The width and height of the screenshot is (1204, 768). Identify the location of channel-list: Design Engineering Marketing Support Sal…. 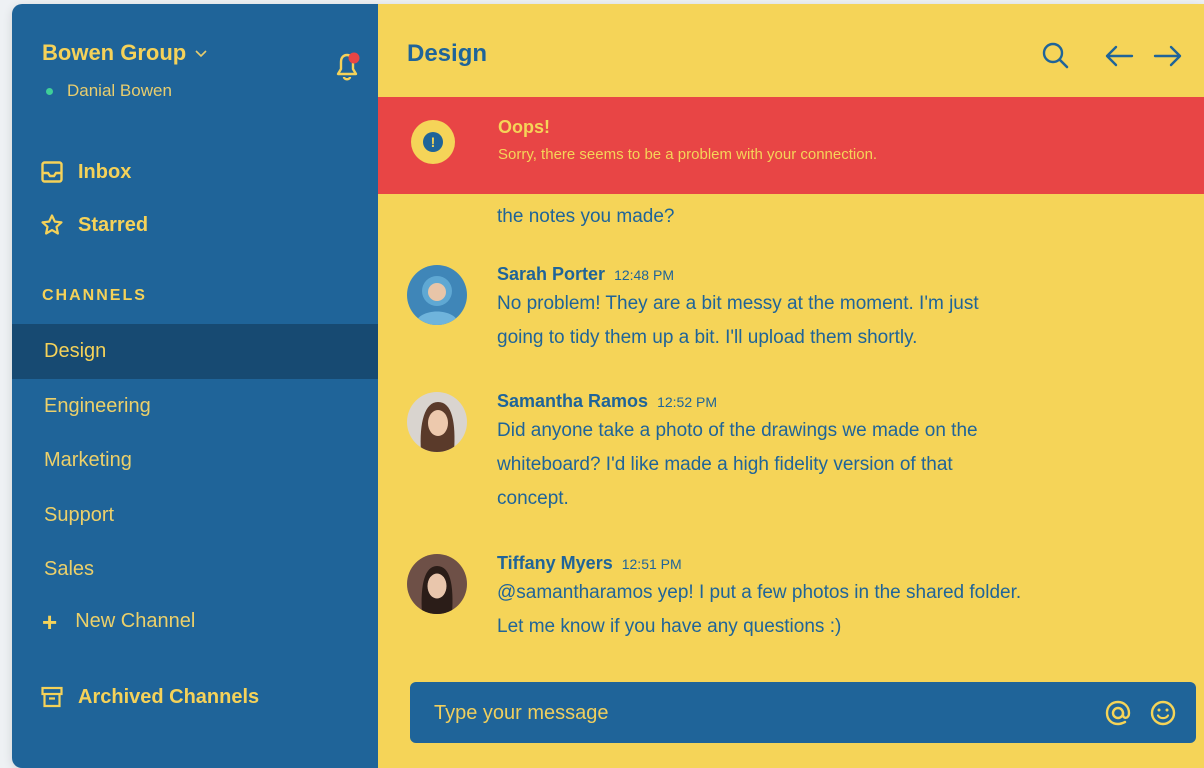
(195, 460).